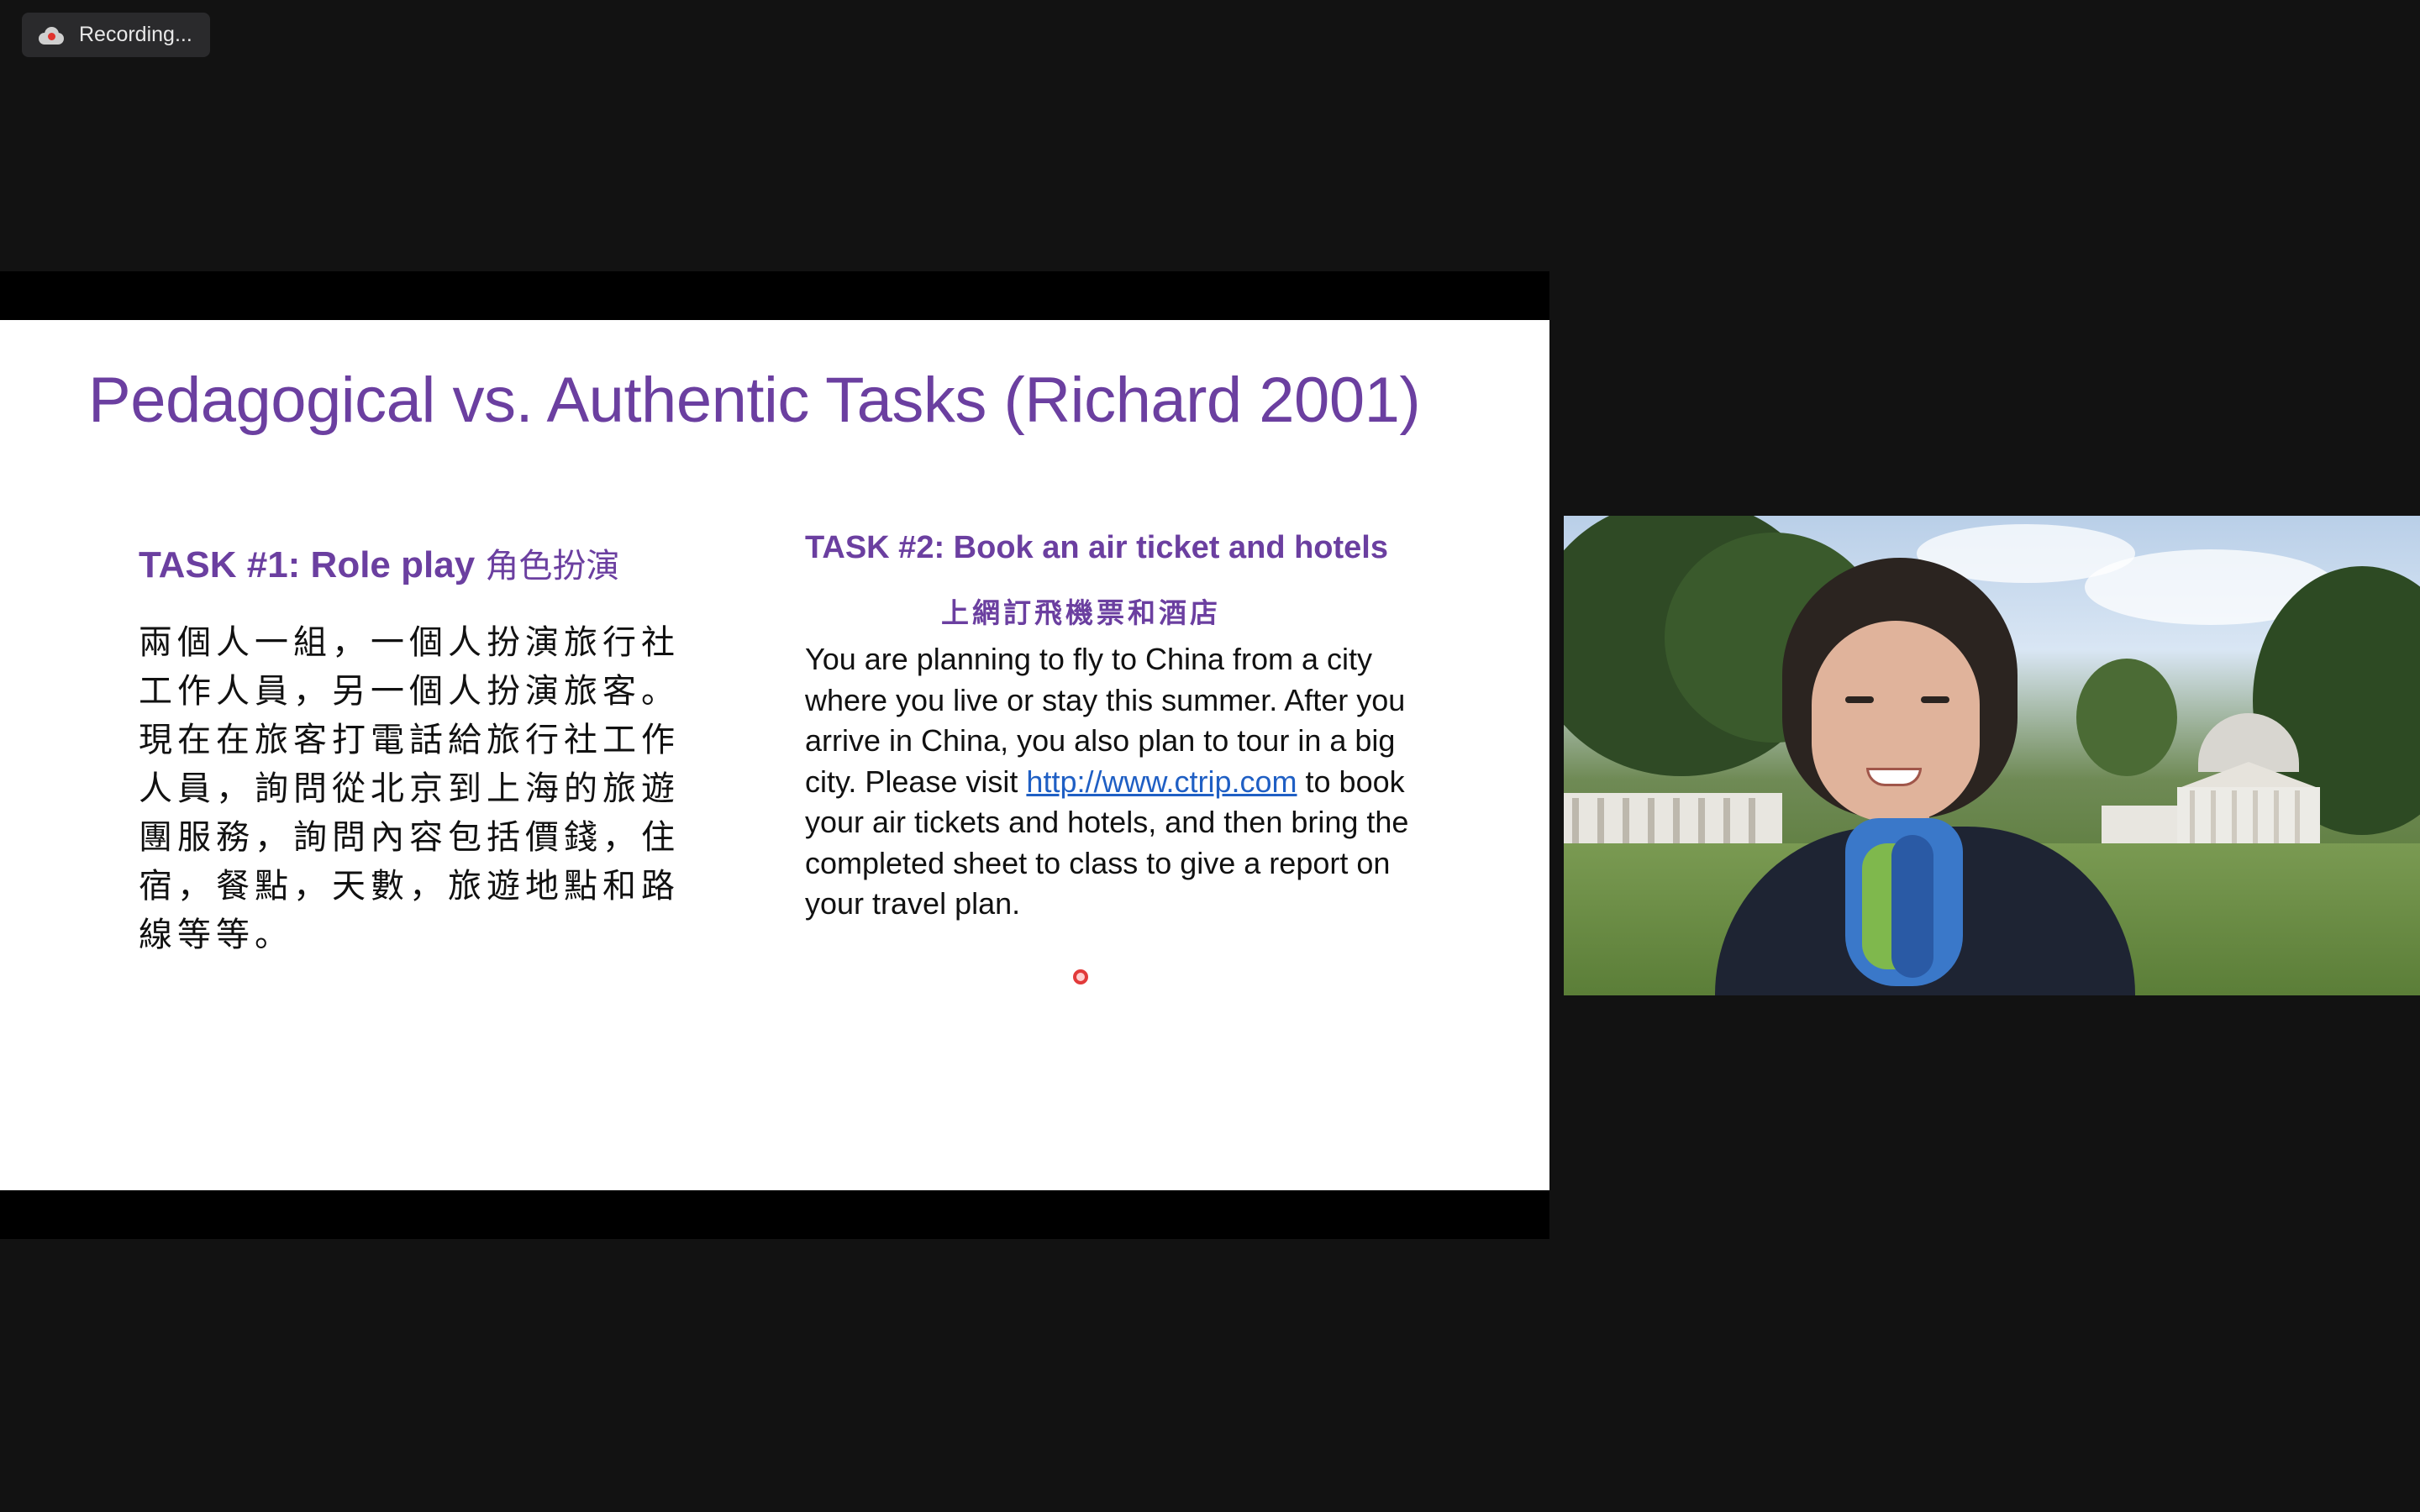 Image resolution: width=2420 pixels, height=1512 pixels. What do you see at coordinates (1081, 612) in the screenshot?
I see `task2-subheading: 上網訂飛機票和酒店` at bounding box center [1081, 612].